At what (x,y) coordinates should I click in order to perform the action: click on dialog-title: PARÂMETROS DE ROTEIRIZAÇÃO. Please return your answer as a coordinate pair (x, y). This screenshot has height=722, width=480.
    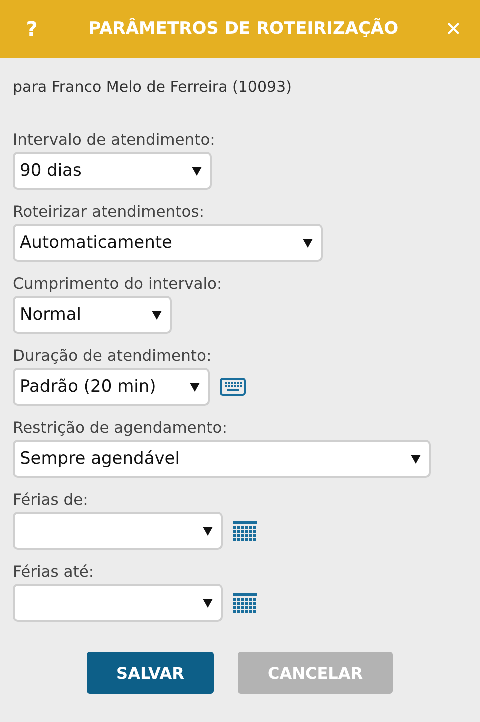
    Looking at the image, I should click on (244, 29).